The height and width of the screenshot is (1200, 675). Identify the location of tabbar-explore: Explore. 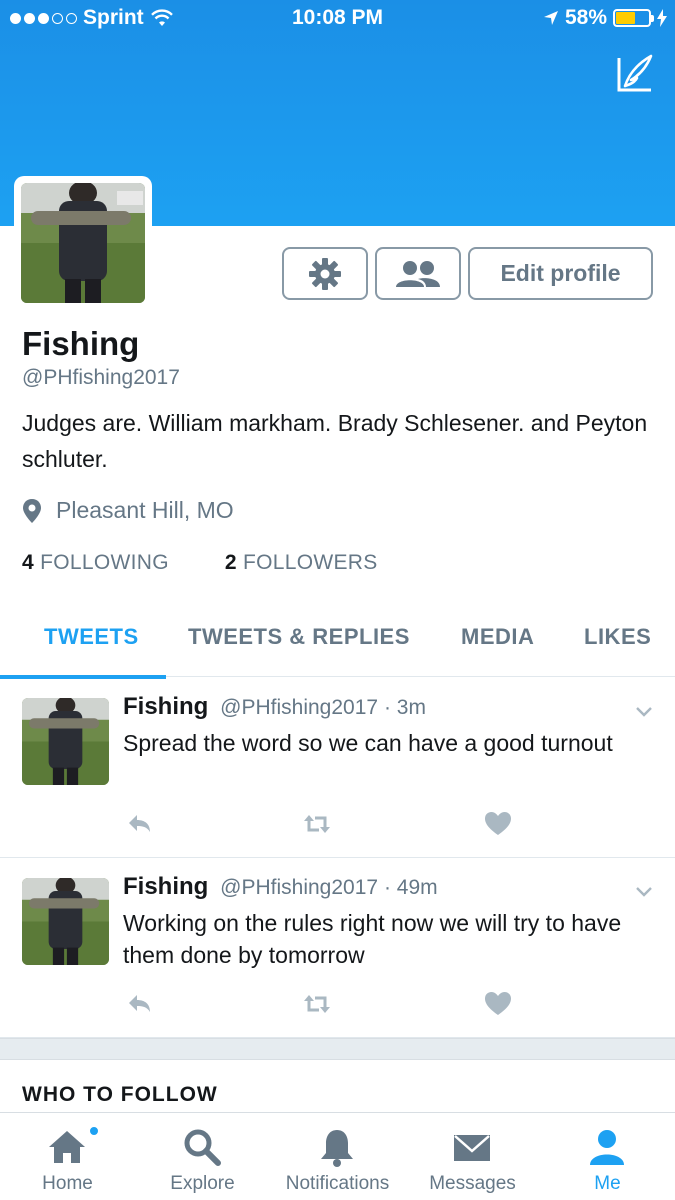
(202, 1156).